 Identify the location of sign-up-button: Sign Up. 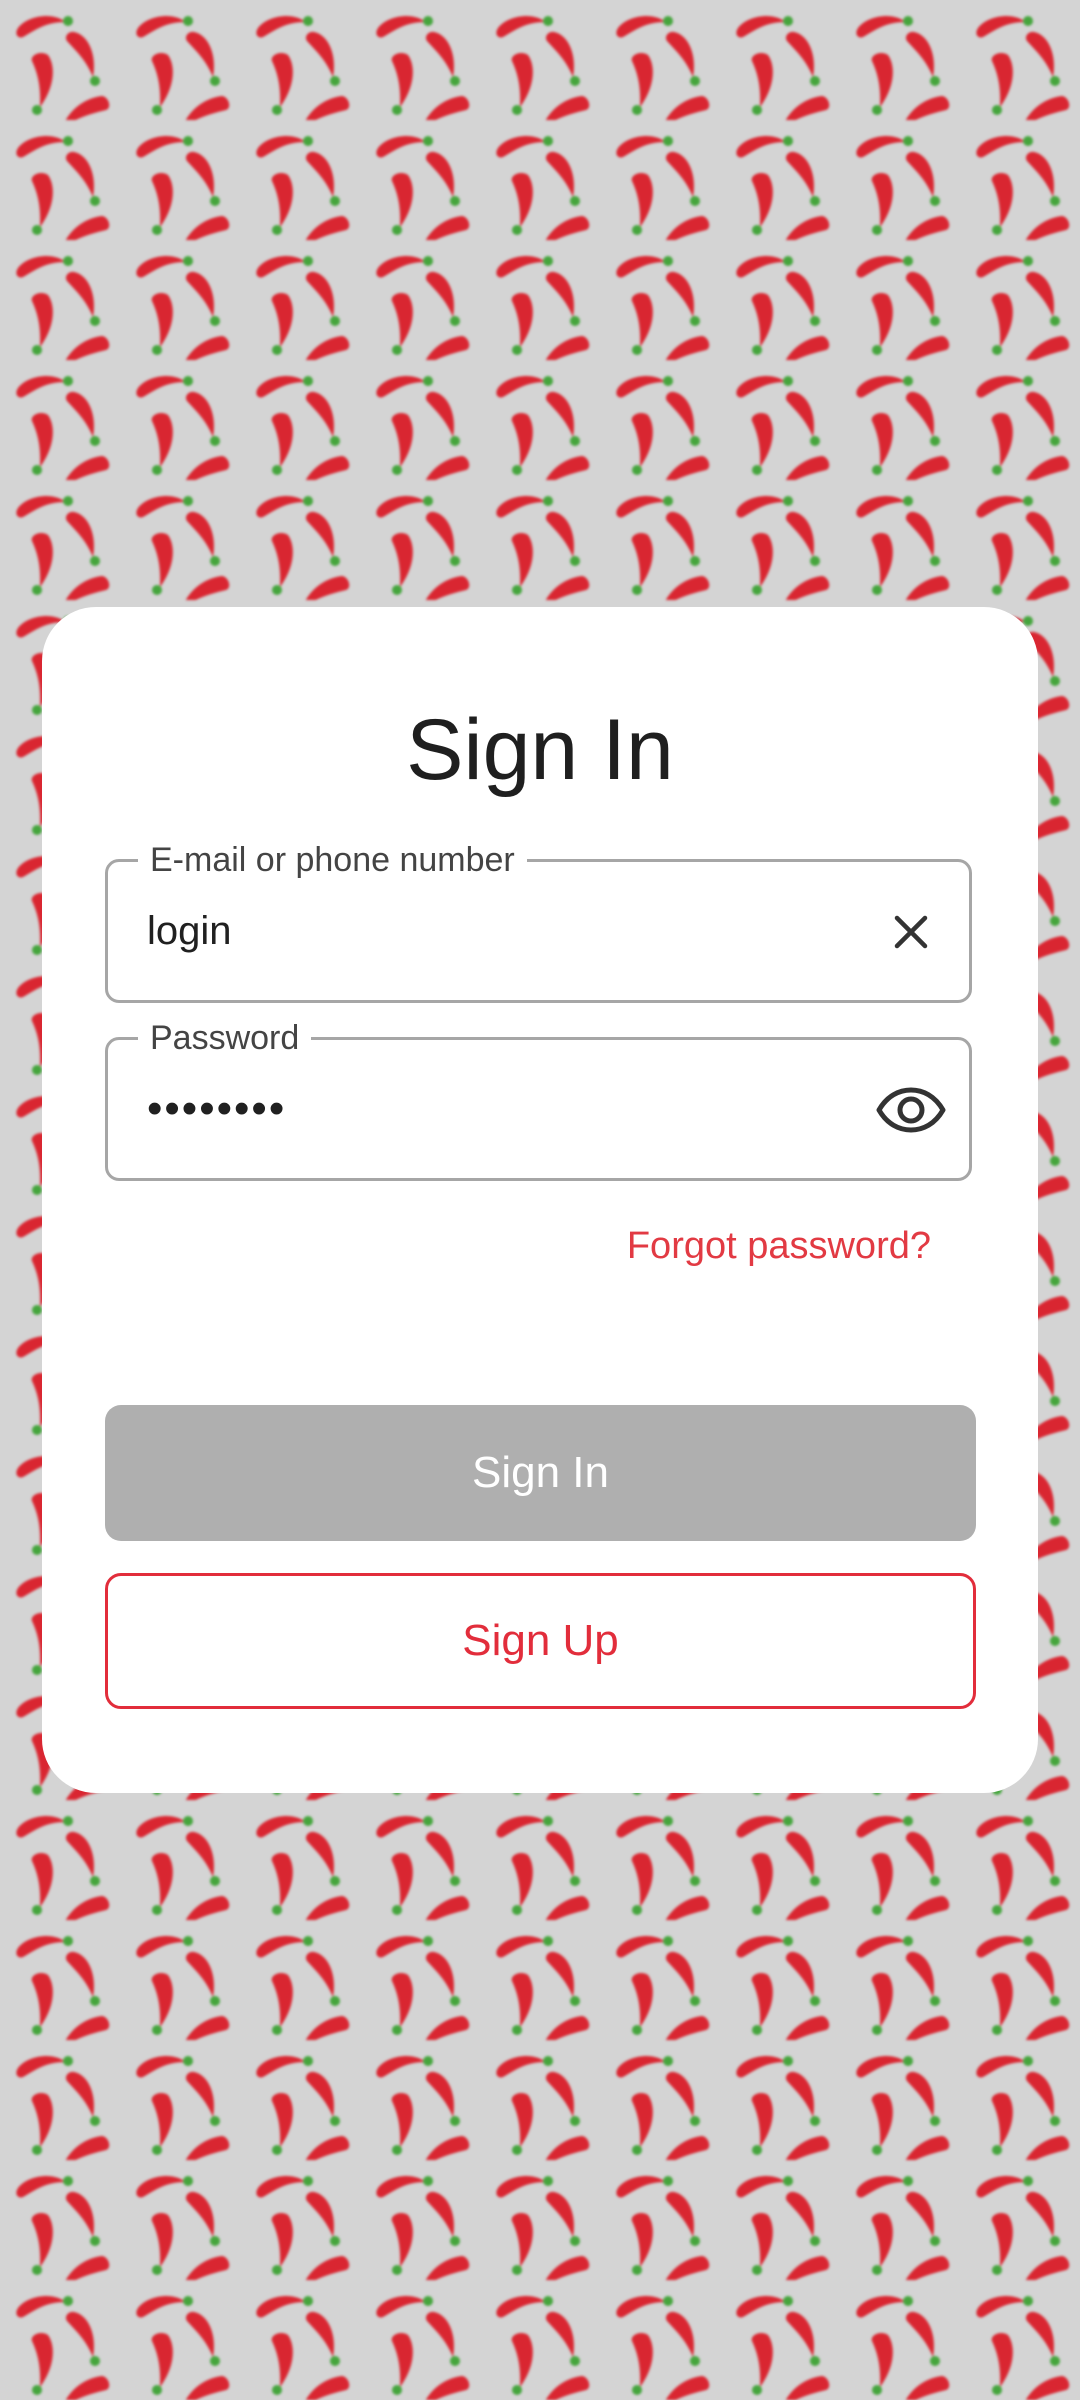
(540, 1641).